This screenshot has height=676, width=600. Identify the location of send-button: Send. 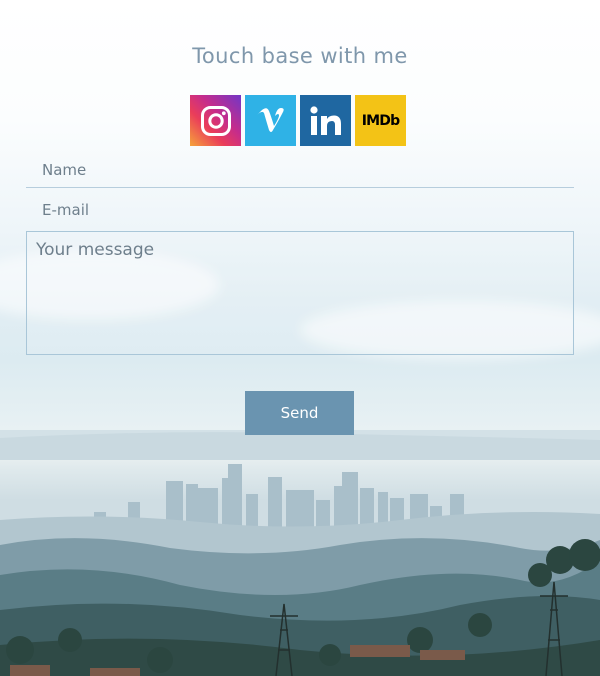
(299, 413).